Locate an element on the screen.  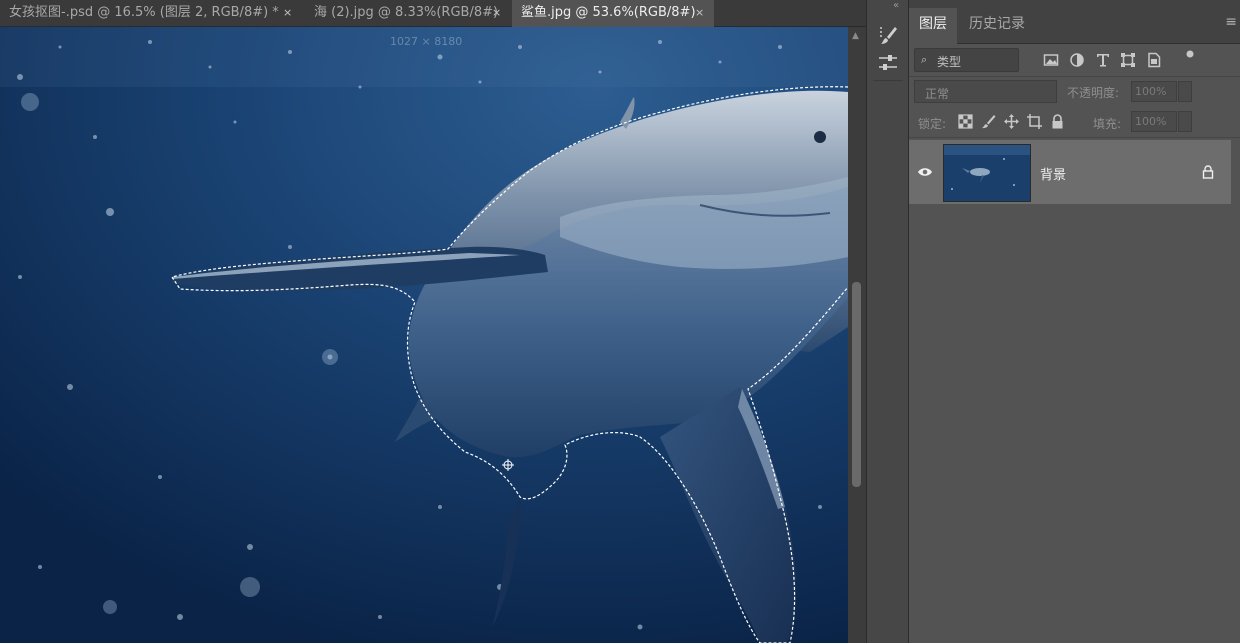
vertical-scrollbar: ▲ is located at coordinates (857, 335).